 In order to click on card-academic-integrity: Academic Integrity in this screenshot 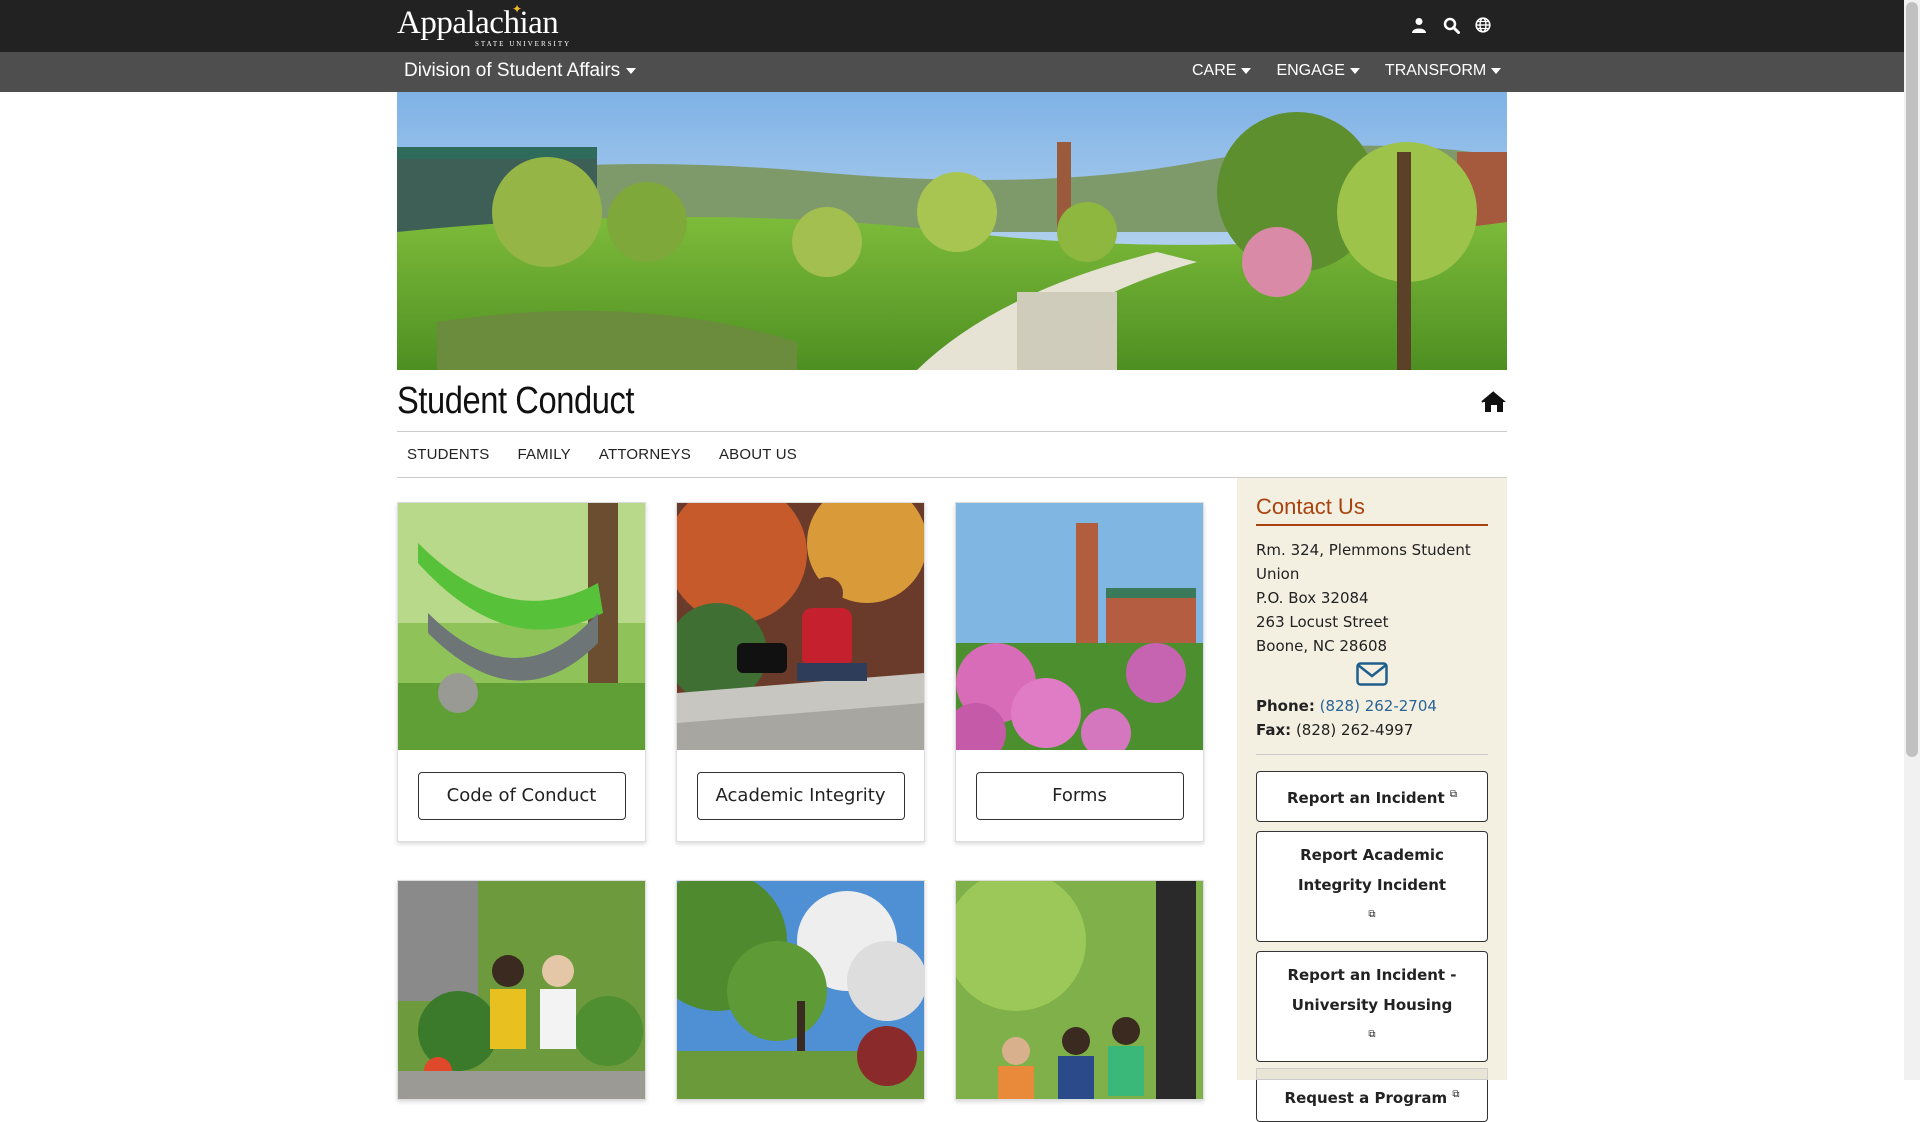, I will do `click(800, 672)`.